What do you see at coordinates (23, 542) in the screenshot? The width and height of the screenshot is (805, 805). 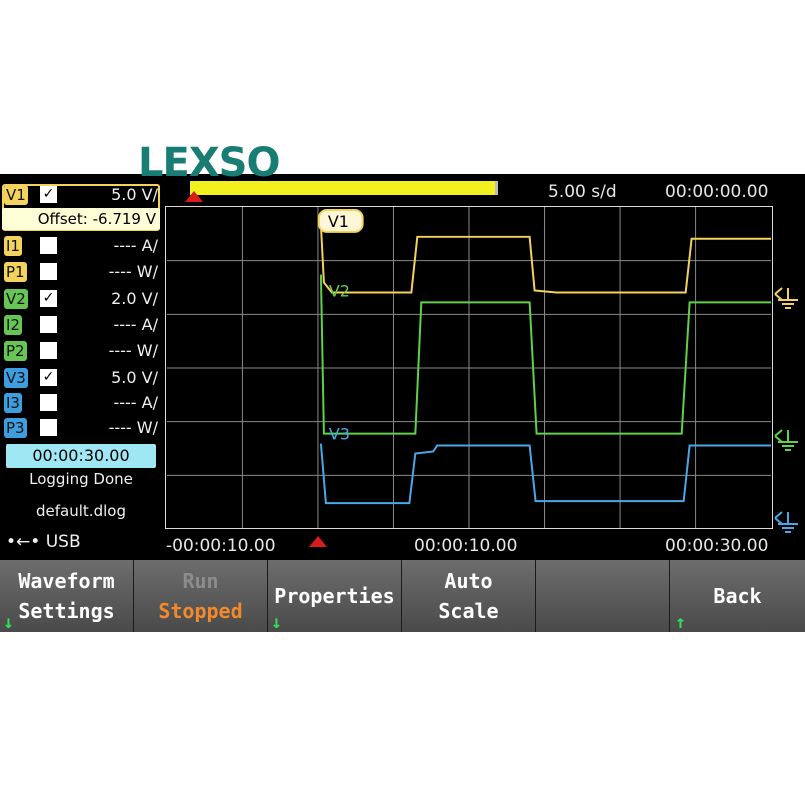 I see `usb-icon: •←•` at bounding box center [23, 542].